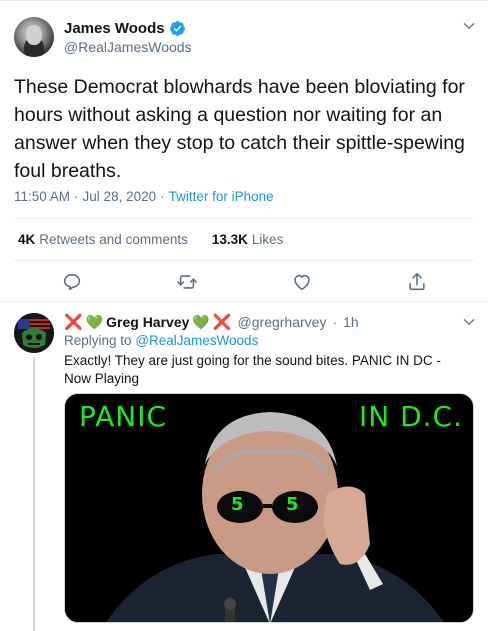 The height and width of the screenshot is (631, 488). Describe the element at coordinates (351, 322) in the screenshot. I see `reply-age: 1h` at that location.